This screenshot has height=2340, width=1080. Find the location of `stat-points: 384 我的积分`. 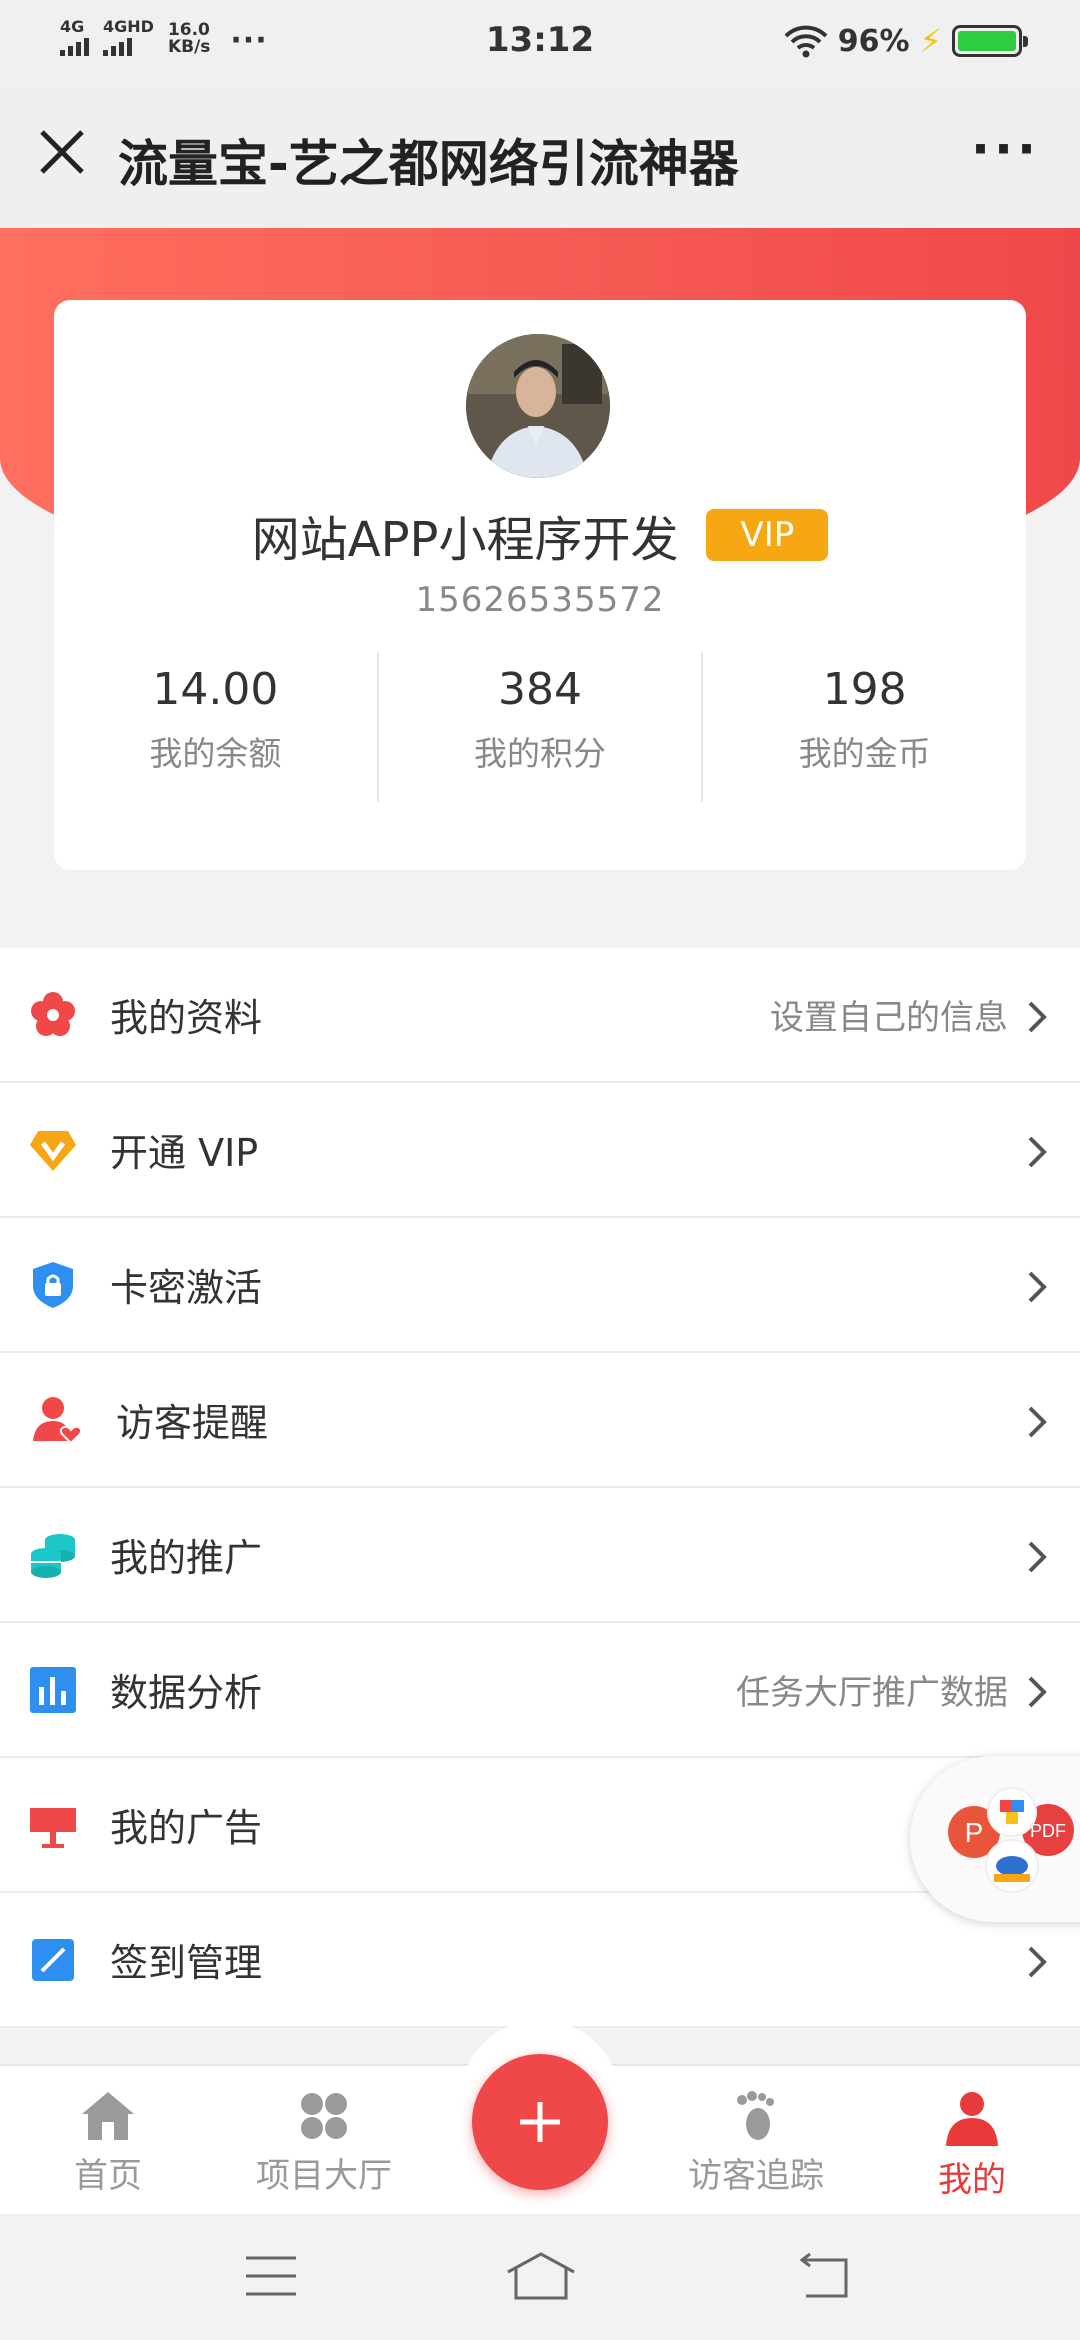

stat-points: 384 我的积分 is located at coordinates (539, 727).